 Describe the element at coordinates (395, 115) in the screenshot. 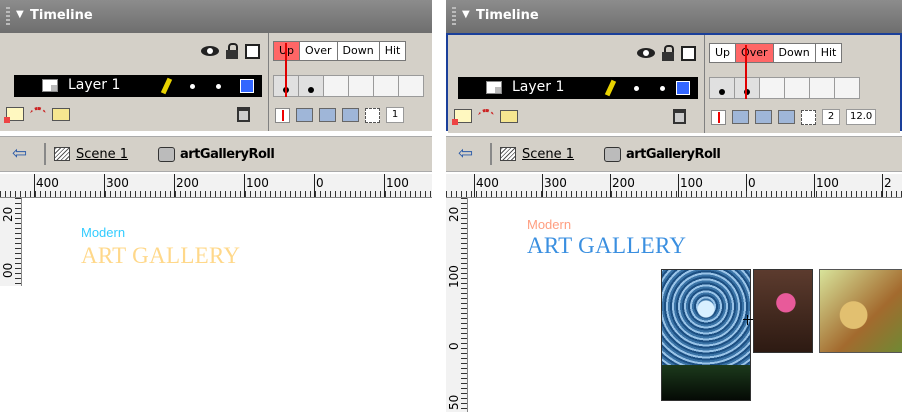

I see `current-frame: 1` at that location.